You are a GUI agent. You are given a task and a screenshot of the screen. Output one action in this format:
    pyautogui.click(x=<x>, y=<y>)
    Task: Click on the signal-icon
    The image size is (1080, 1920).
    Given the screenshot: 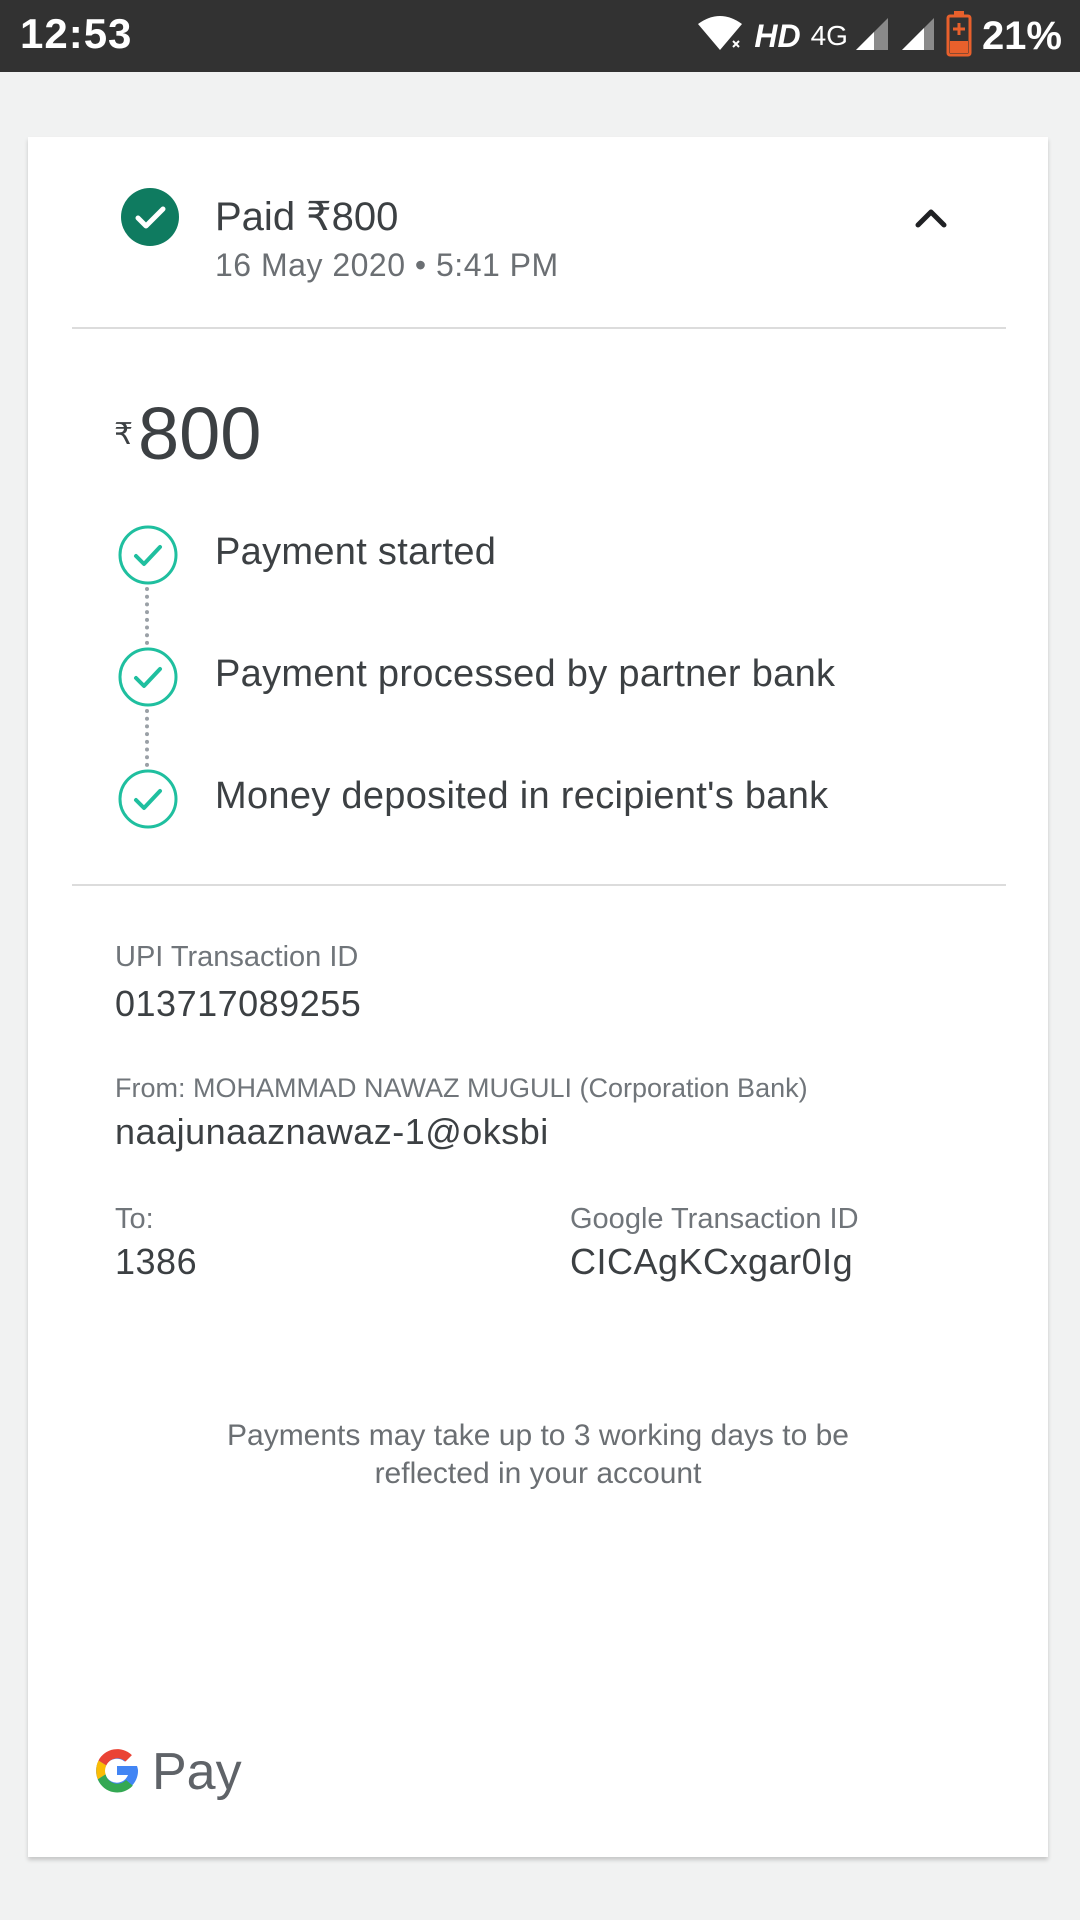 What is the action you would take?
    pyautogui.click(x=872, y=36)
    